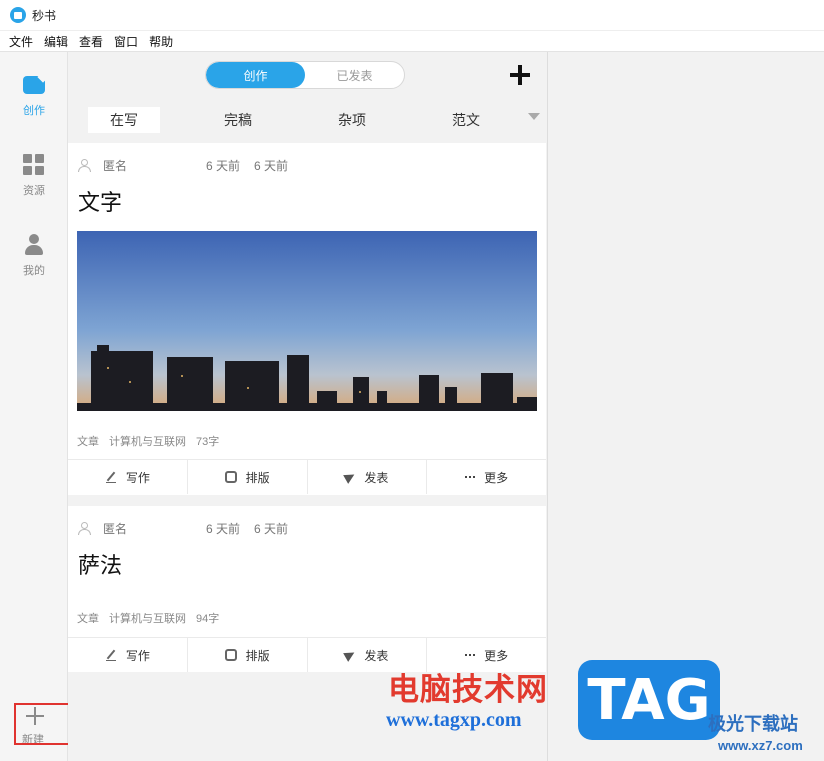 Image resolution: width=824 pixels, height=761 pixels. What do you see at coordinates (34, 165) in the screenshot?
I see `resources-icon` at bounding box center [34, 165].